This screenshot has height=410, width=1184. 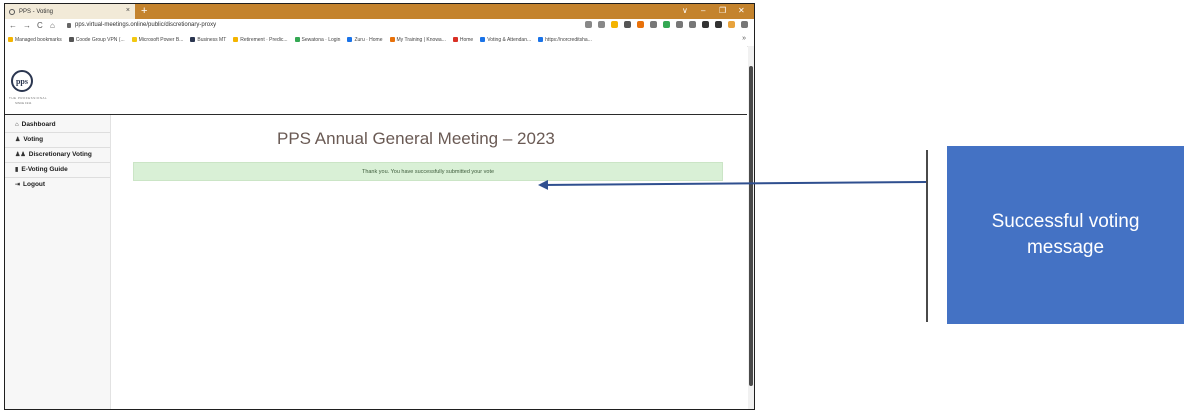 I want to click on page-title: PPS Annual General Meeting – 2023, so click(x=416, y=138).